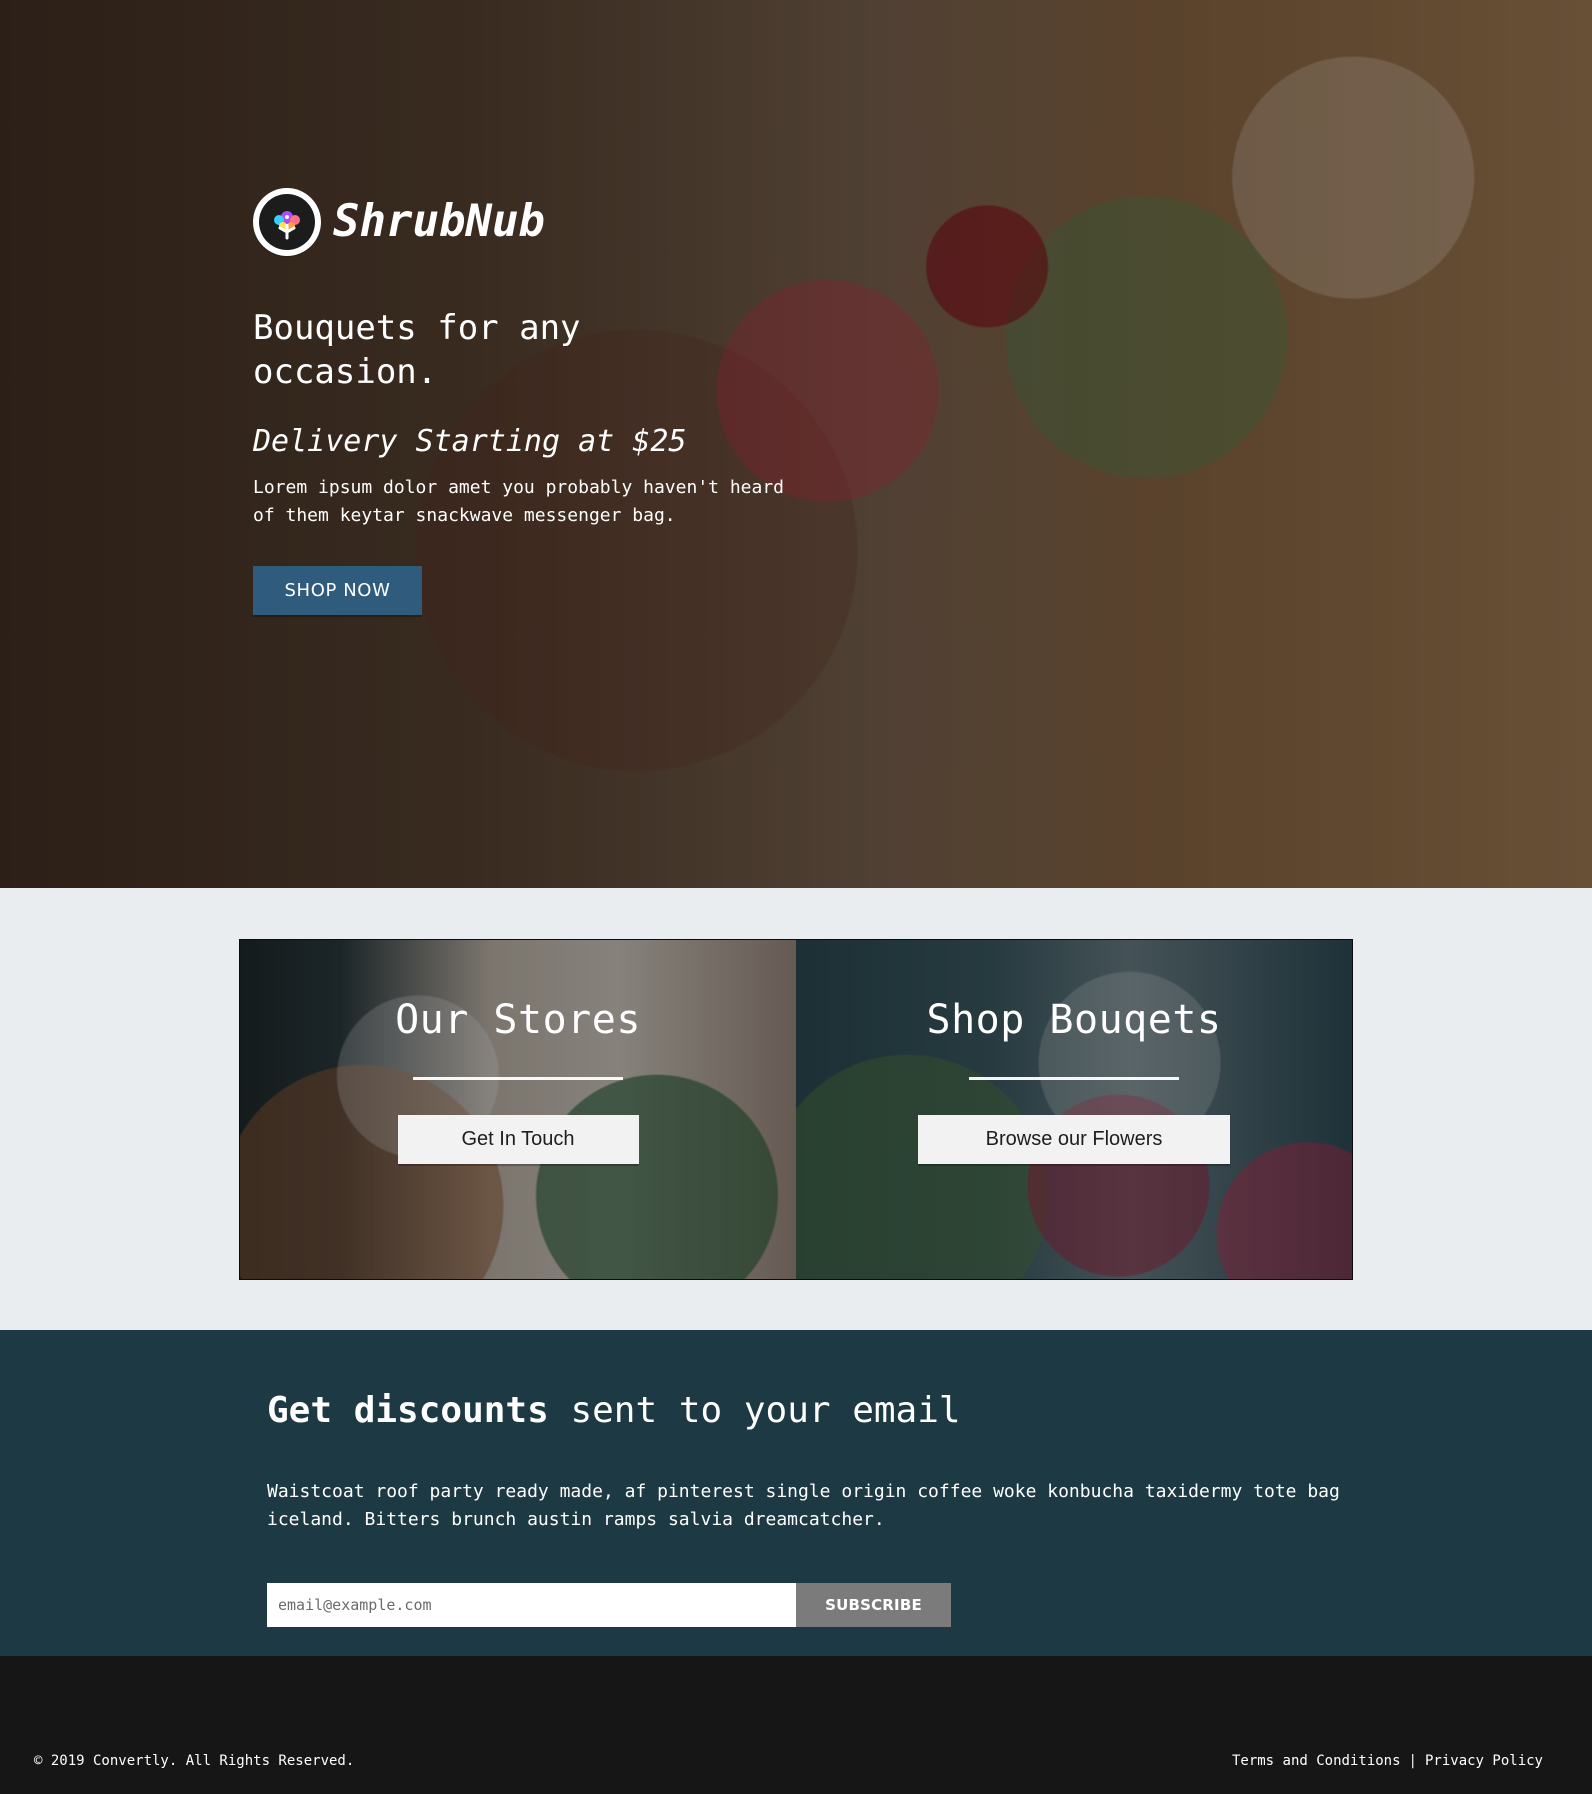 The height and width of the screenshot is (1794, 1592). Describe the element at coordinates (408, 1410) in the screenshot. I see `email-title-bold: Get discounts` at that location.